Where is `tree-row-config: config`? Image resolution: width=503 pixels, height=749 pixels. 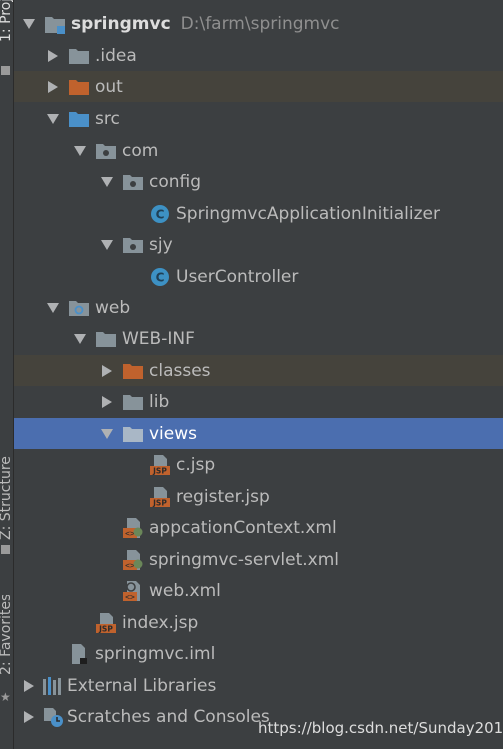 tree-row-config: config is located at coordinates (258, 181).